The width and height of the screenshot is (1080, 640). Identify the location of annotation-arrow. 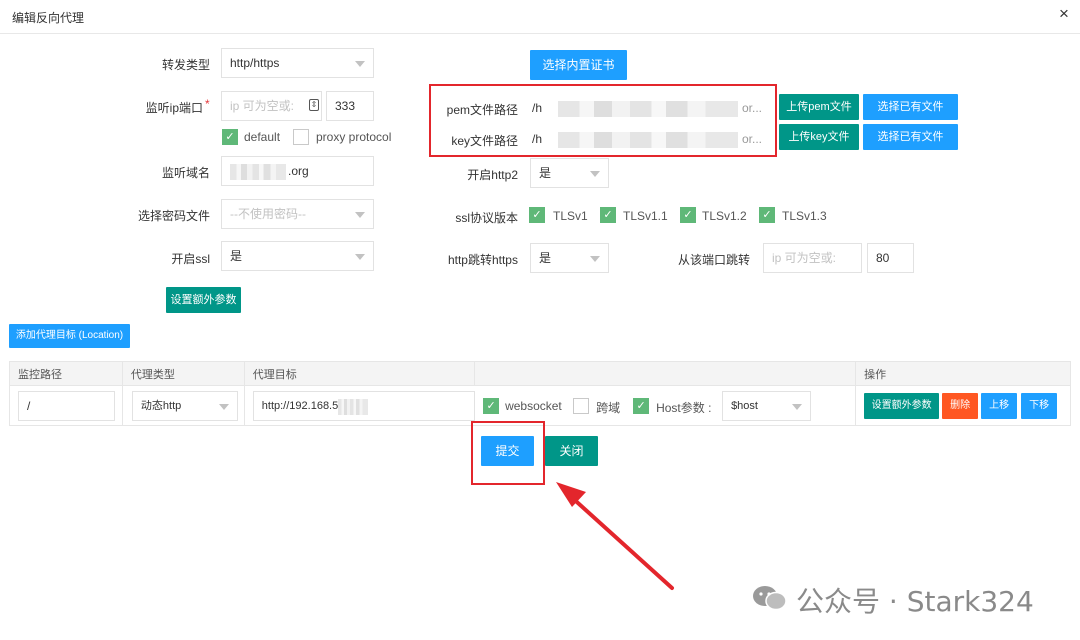
(615, 536).